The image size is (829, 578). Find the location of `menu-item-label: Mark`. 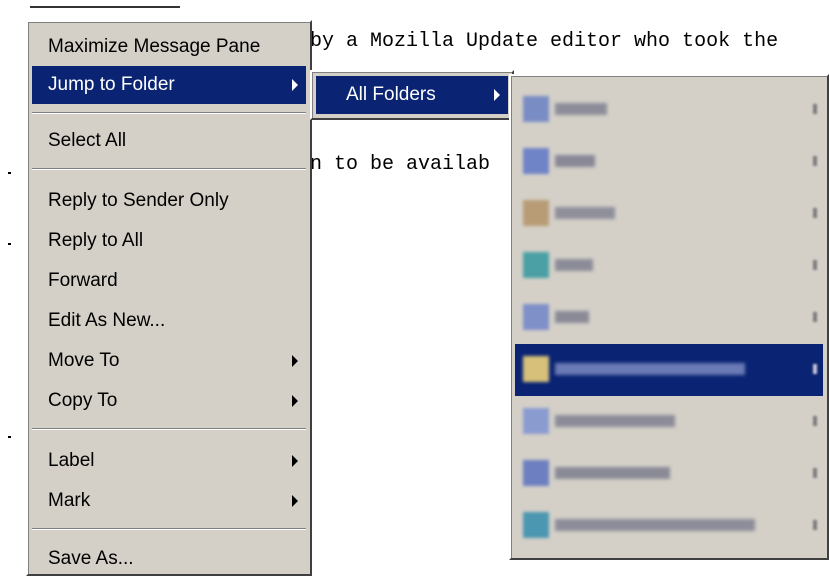

menu-item-label: Mark is located at coordinates (69, 500).